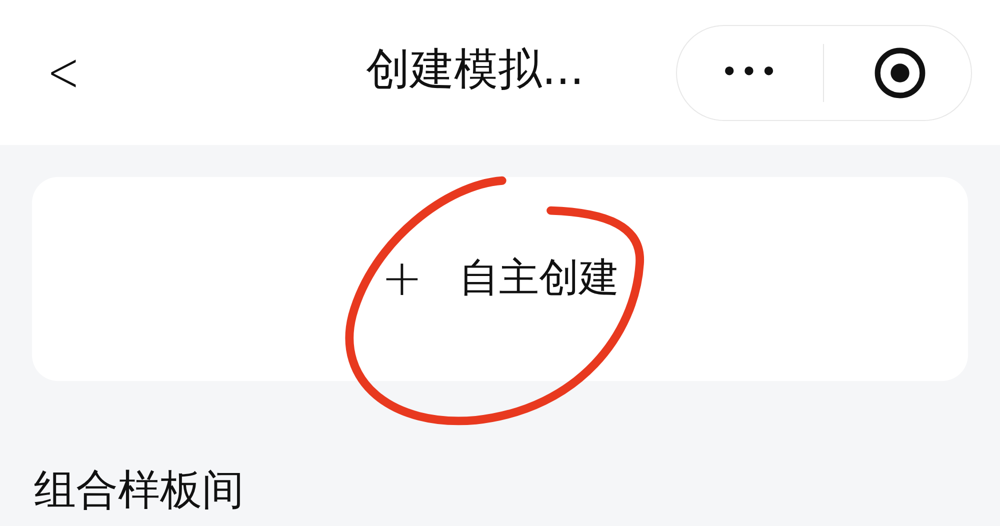  What do you see at coordinates (538, 278) in the screenshot?
I see `create-label: 自主创建` at bounding box center [538, 278].